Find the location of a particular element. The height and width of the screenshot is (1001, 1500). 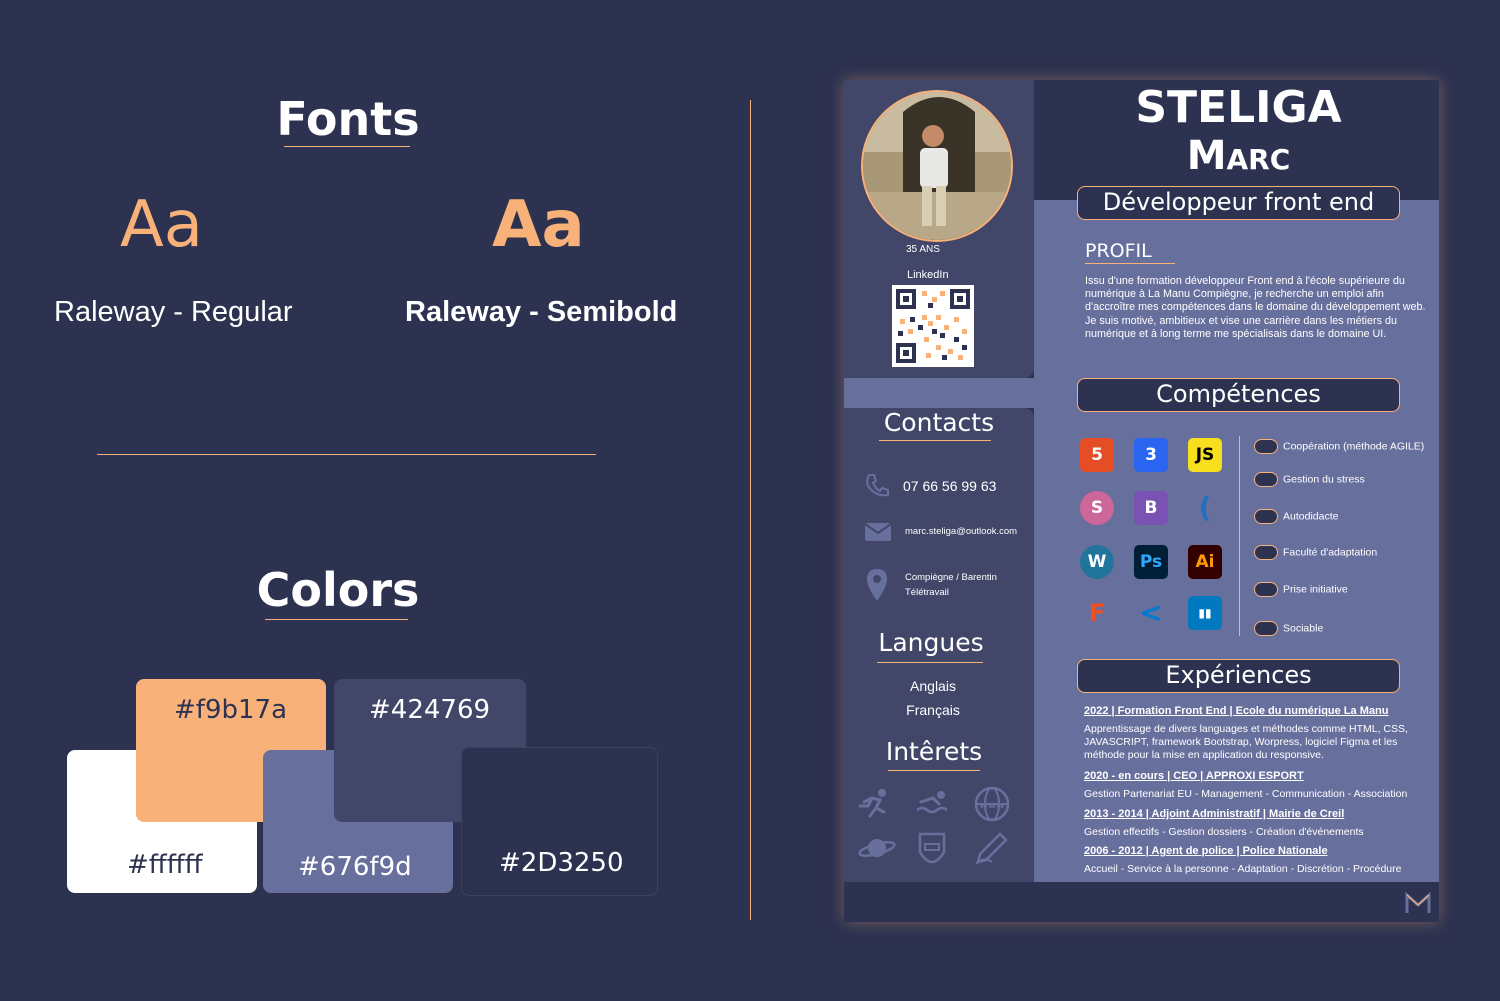

interests-title: Intêrets is located at coordinates (934, 751).